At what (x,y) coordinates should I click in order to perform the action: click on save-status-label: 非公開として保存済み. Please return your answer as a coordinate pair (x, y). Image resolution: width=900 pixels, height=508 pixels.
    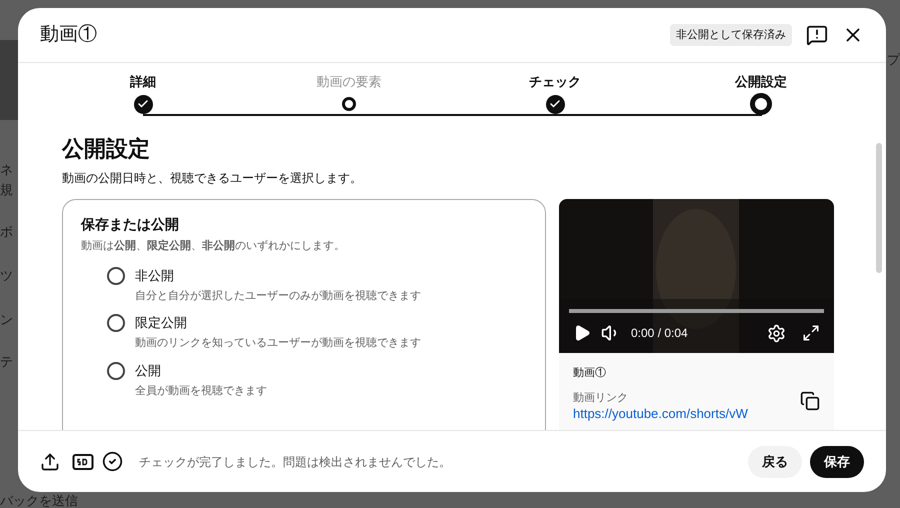
    Looking at the image, I should click on (731, 35).